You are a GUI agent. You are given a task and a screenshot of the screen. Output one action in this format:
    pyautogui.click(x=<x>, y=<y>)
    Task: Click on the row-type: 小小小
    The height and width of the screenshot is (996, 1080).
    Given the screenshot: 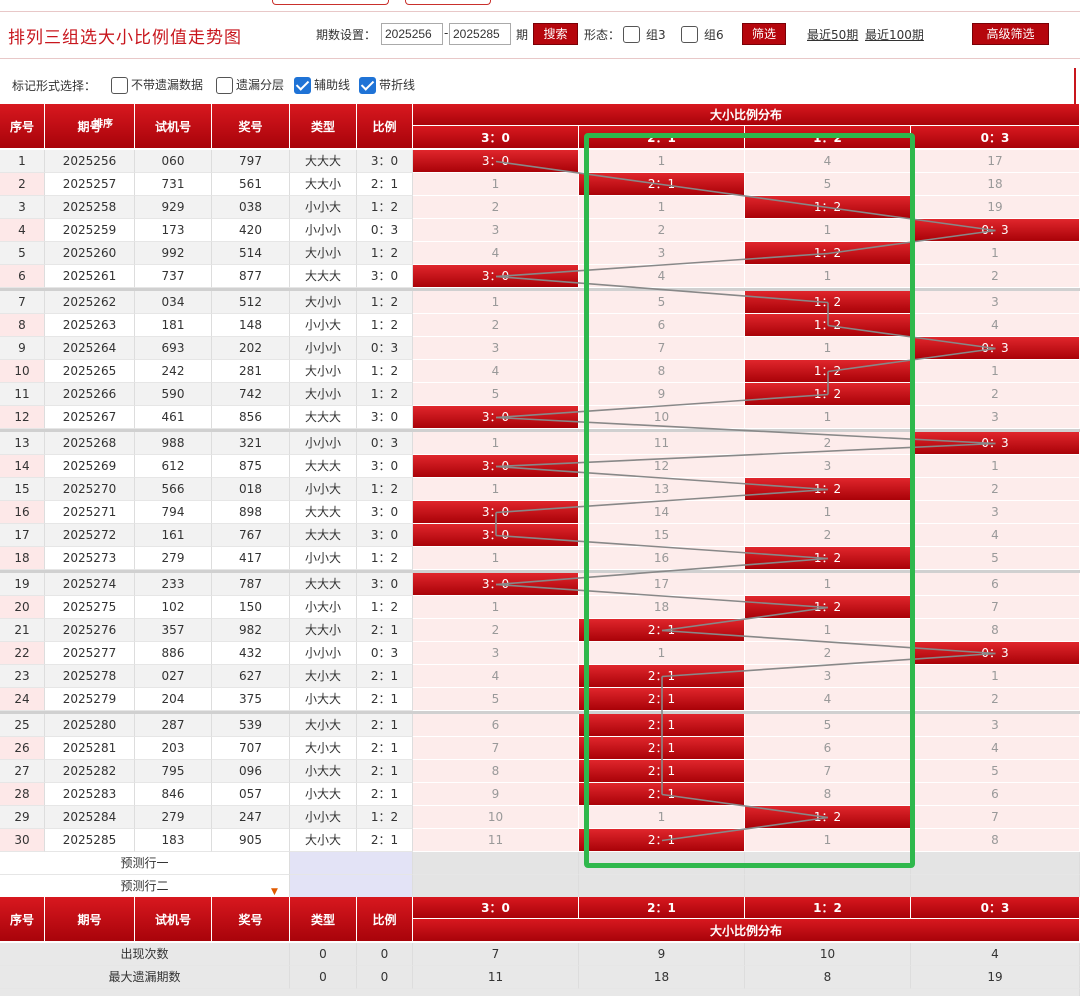 What is the action you would take?
    pyautogui.click(x=323, y=230)
    